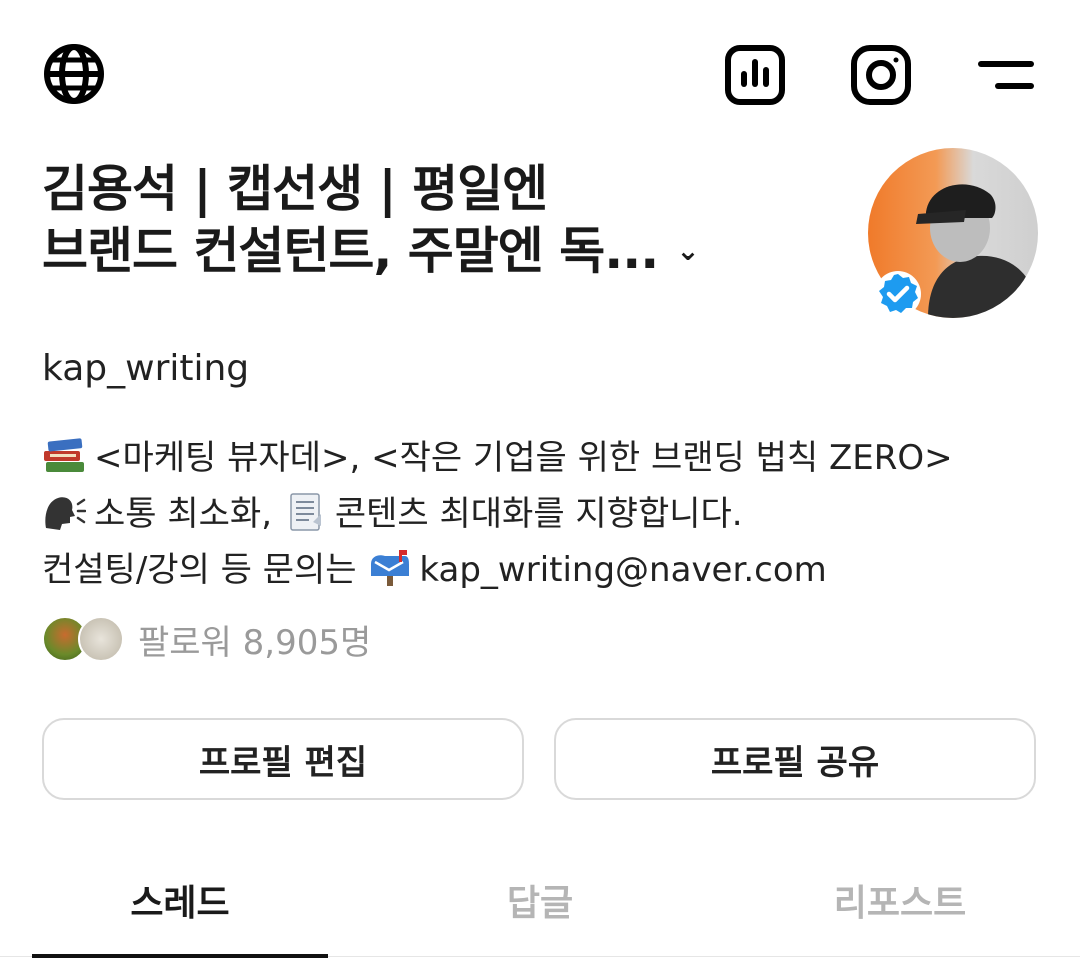 The image size is (1080, 968). I want to click on followers-row: 팔로워 8,905명, so click(206, 639).